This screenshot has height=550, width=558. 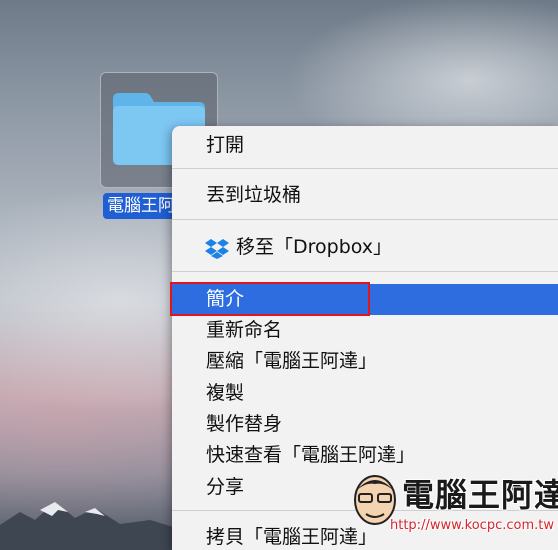 I want to click on menu-item-rename: 重新命名, so click(x=365, y=330).